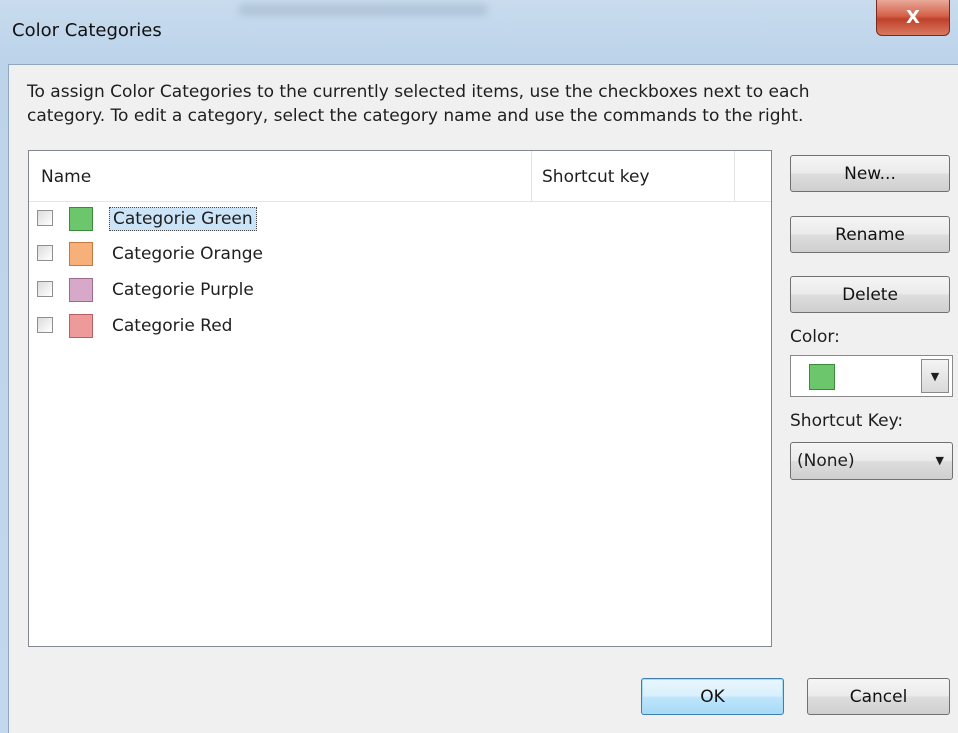  I want to click on close-icon: X, so click(913, 17).